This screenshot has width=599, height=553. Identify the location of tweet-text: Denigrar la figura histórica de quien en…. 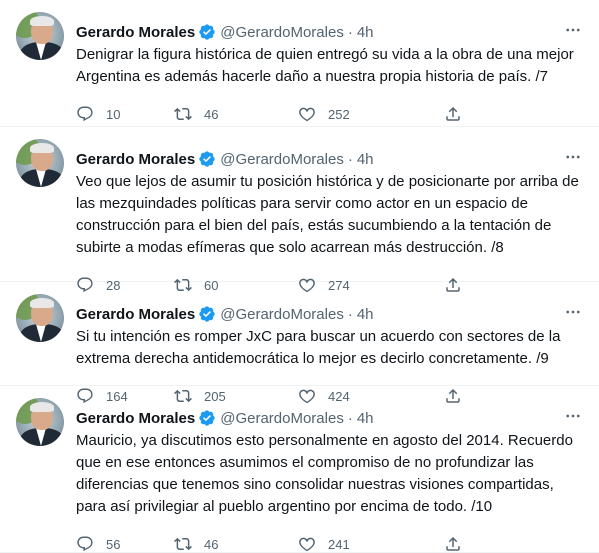
(331, 66).